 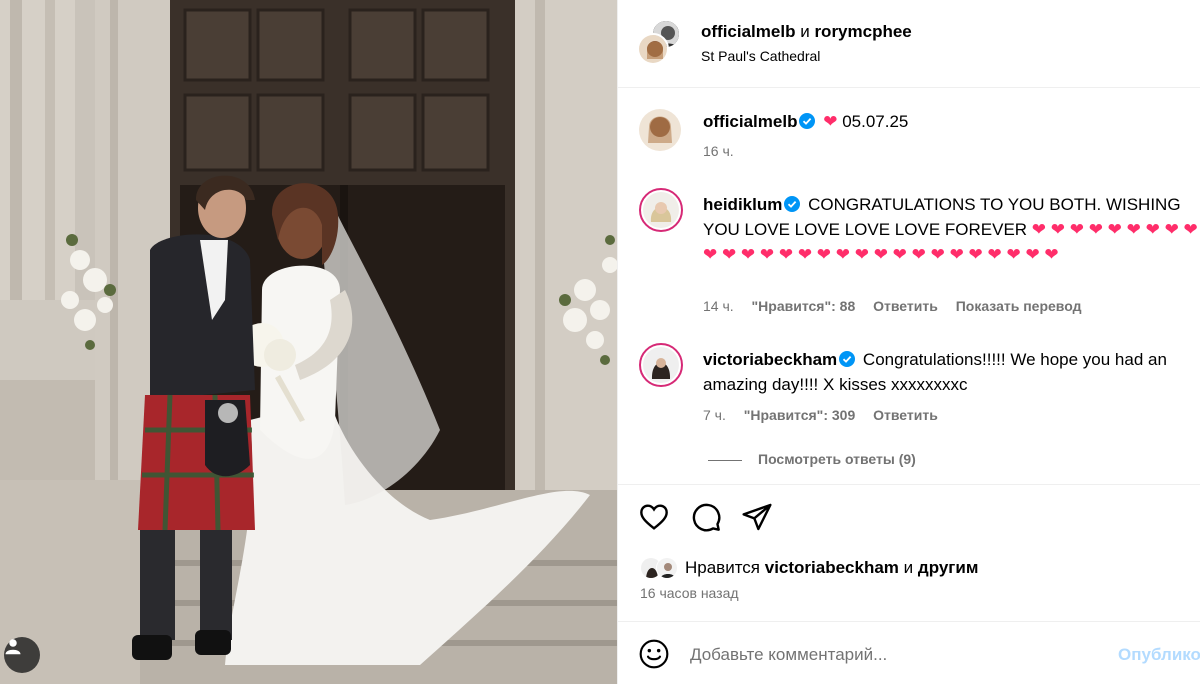 What do you see at coordinates (951, 121) in the screenshot?
I see `caption-text: officialmelb ❤ 05.07.25` at bounding box center [951, 121].